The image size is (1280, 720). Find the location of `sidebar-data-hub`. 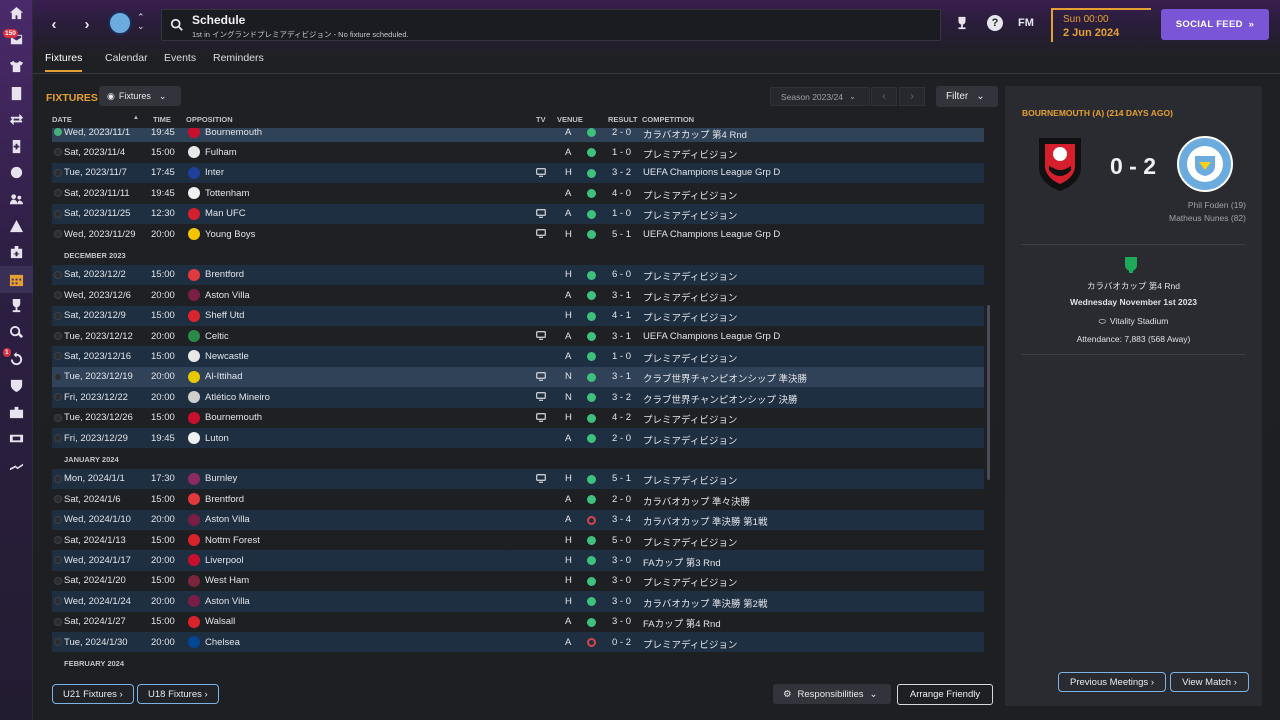

sidebar-data-hub is located at coordinates (16, 173).